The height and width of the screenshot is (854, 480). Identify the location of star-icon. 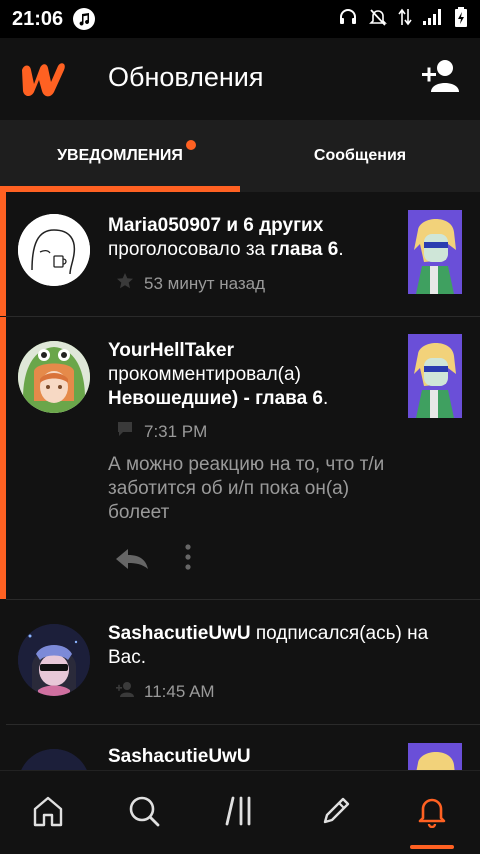
(125, 283).